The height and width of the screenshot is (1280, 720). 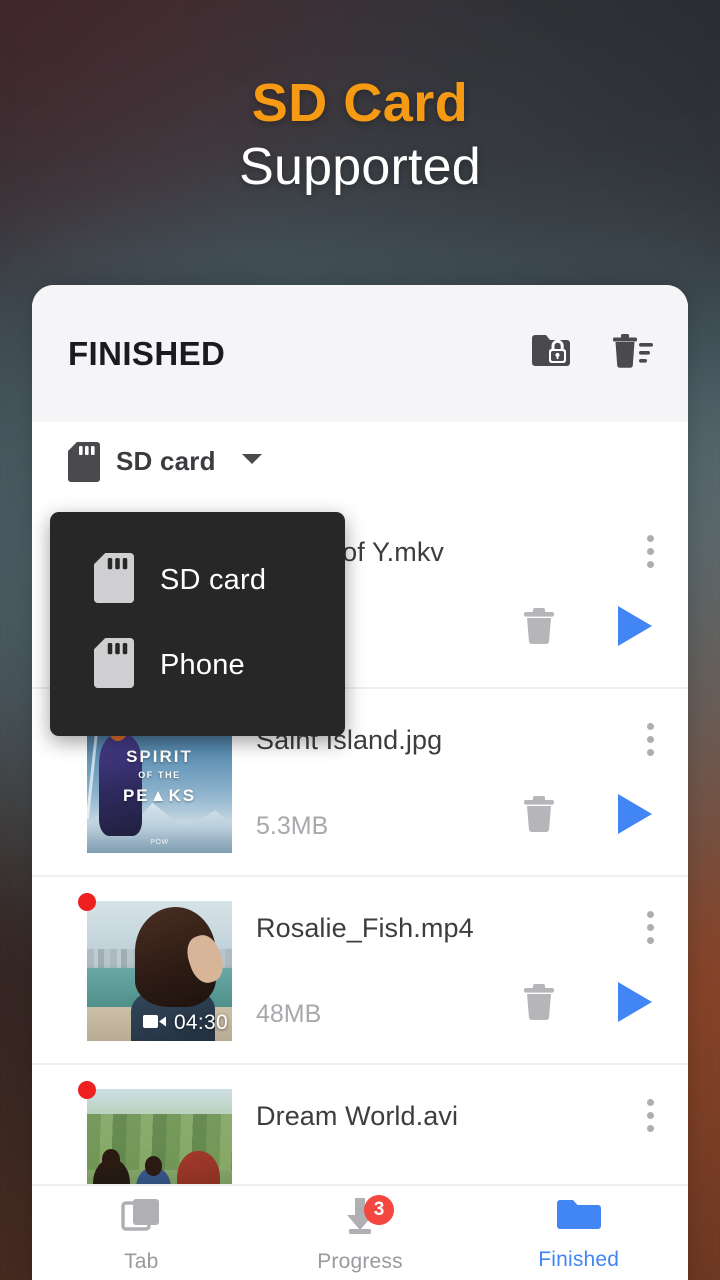 I want to click on nav-item-progress: 3 Progress, so click(x=360, y=1233).